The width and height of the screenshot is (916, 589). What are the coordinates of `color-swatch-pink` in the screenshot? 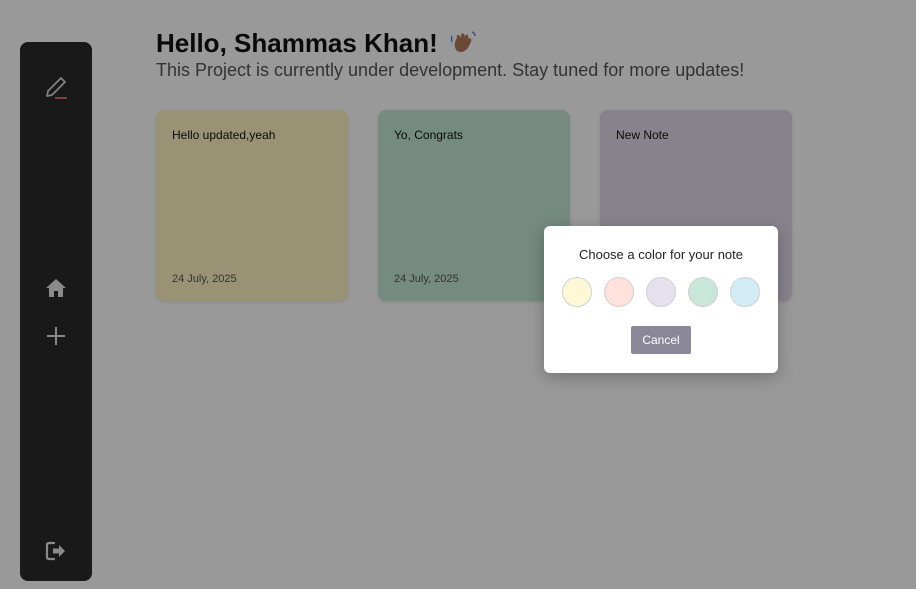 It's located at (619, 292).